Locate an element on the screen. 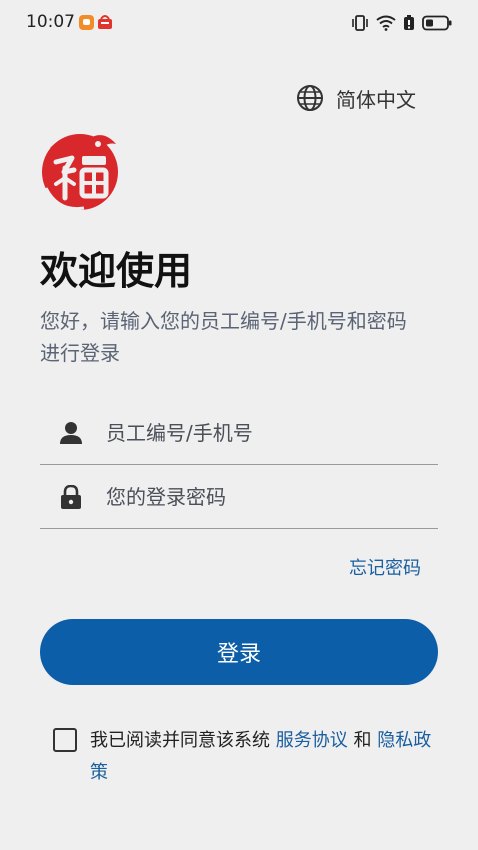  wifi-icon is located at coordinates (386, 23).